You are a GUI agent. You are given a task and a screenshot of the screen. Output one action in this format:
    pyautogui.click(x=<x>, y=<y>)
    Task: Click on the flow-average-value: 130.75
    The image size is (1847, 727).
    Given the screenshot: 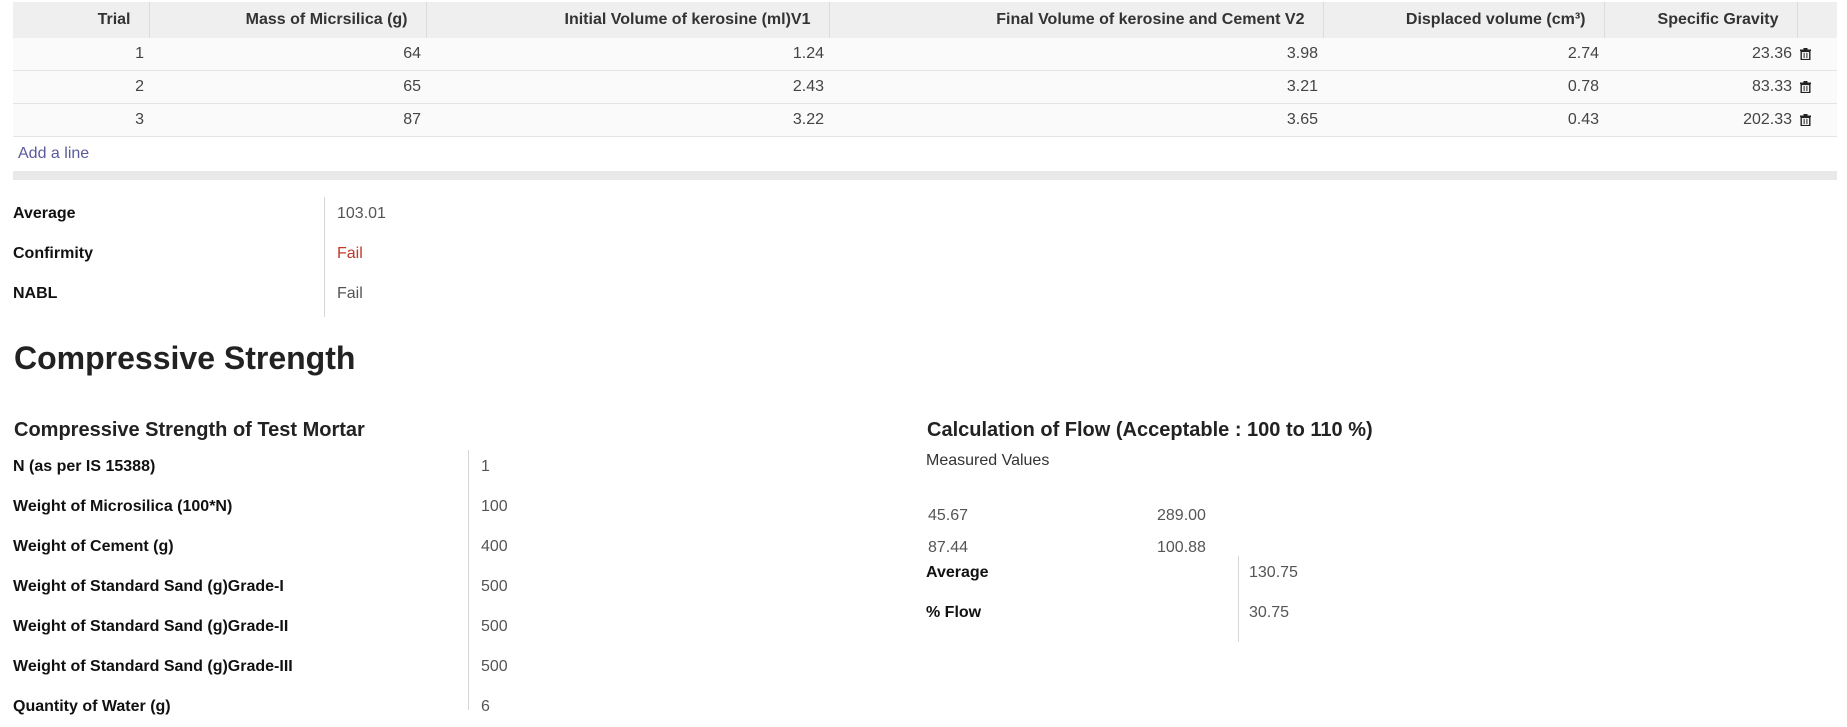 What is the action you would take?
    pyautogui.click(x=1273, y=572)
    